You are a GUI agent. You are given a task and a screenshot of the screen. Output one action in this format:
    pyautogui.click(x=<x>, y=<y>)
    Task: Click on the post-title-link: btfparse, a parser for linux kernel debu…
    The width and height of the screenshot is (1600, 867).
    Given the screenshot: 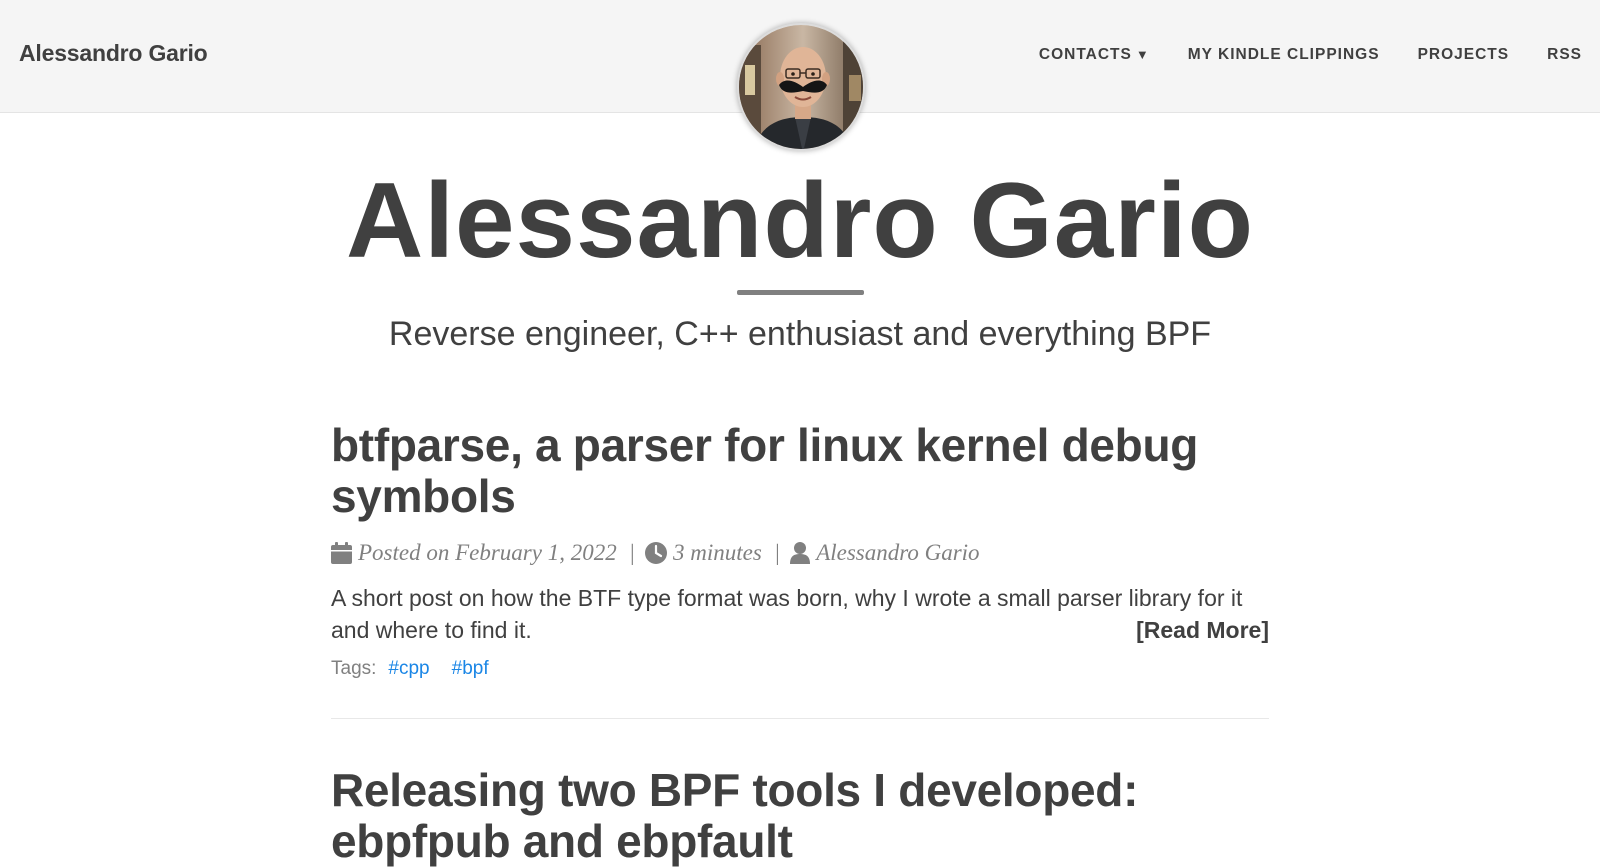 What is the action you would take?
    pyautogui.click(x=800, y=471)
    